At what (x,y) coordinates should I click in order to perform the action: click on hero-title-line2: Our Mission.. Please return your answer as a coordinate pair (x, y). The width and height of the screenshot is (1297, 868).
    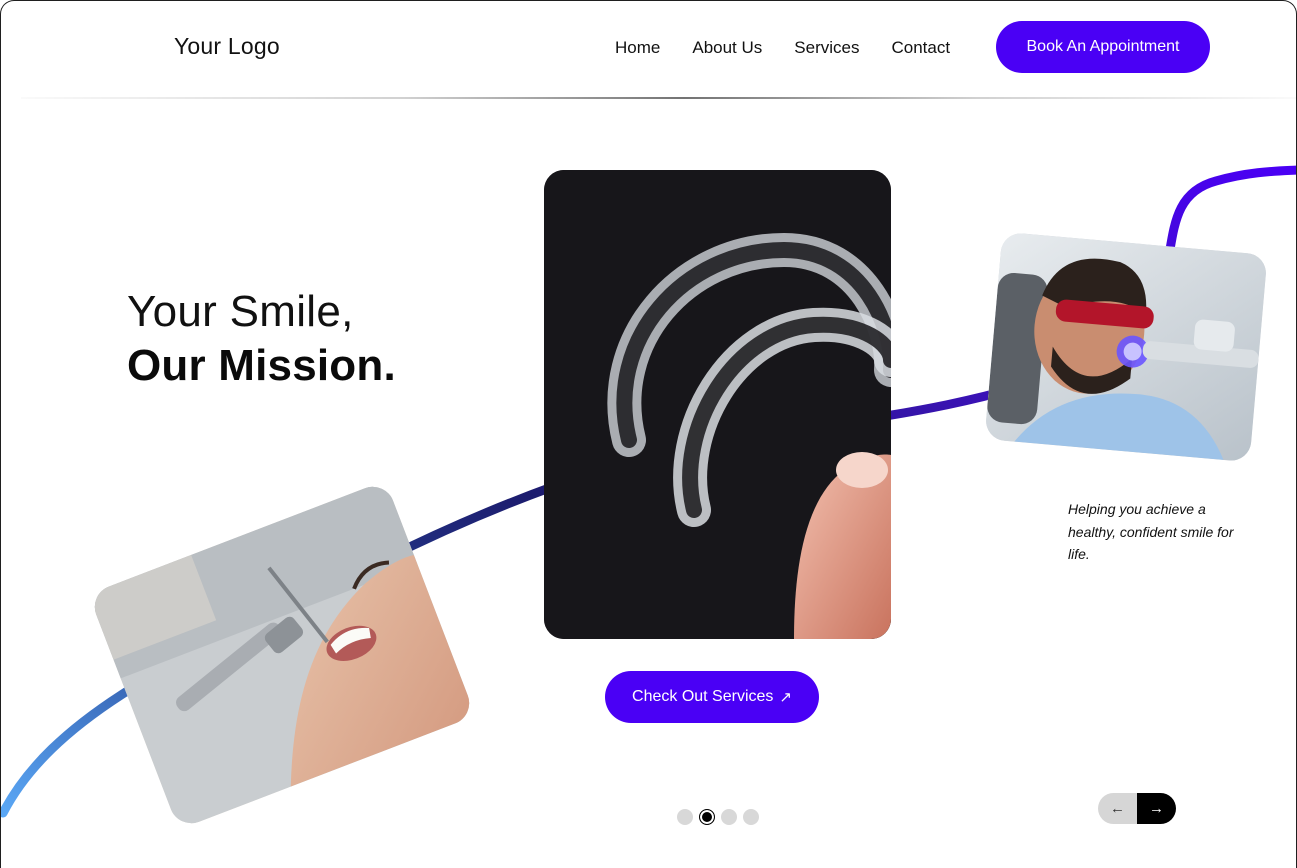
    Looking at the image, I should click on (261, 365).